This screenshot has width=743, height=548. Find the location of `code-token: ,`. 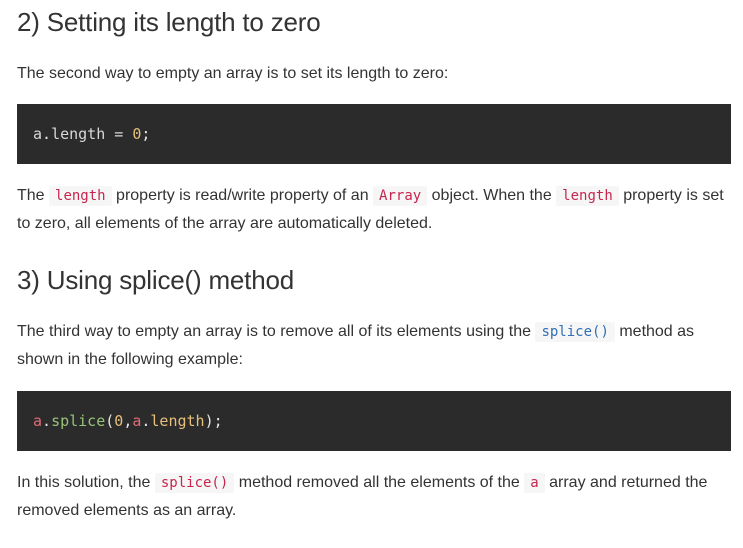

code-token: , is located at coordinates (128, 421).